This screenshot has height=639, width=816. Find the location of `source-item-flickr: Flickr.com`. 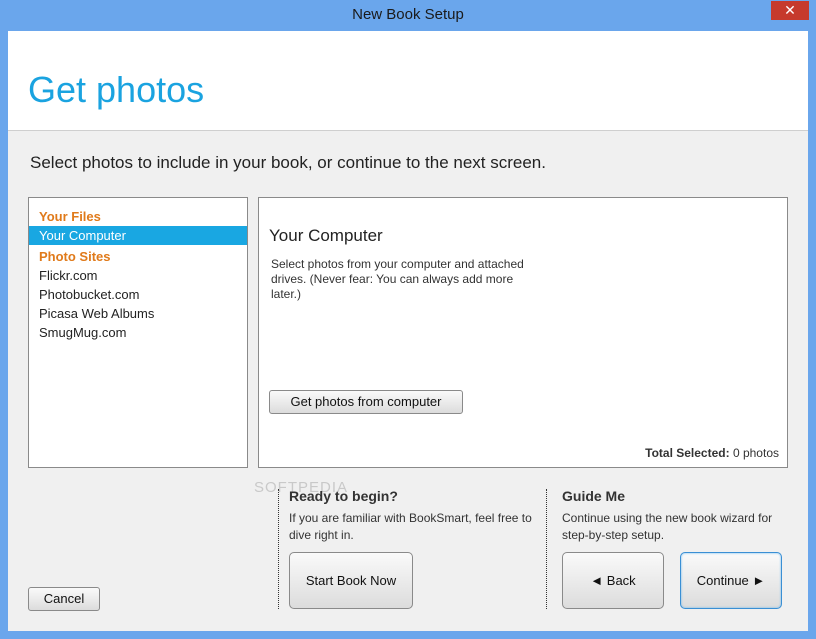

source-item-flickr: Flickr.com is located at coordinates (138, 275).